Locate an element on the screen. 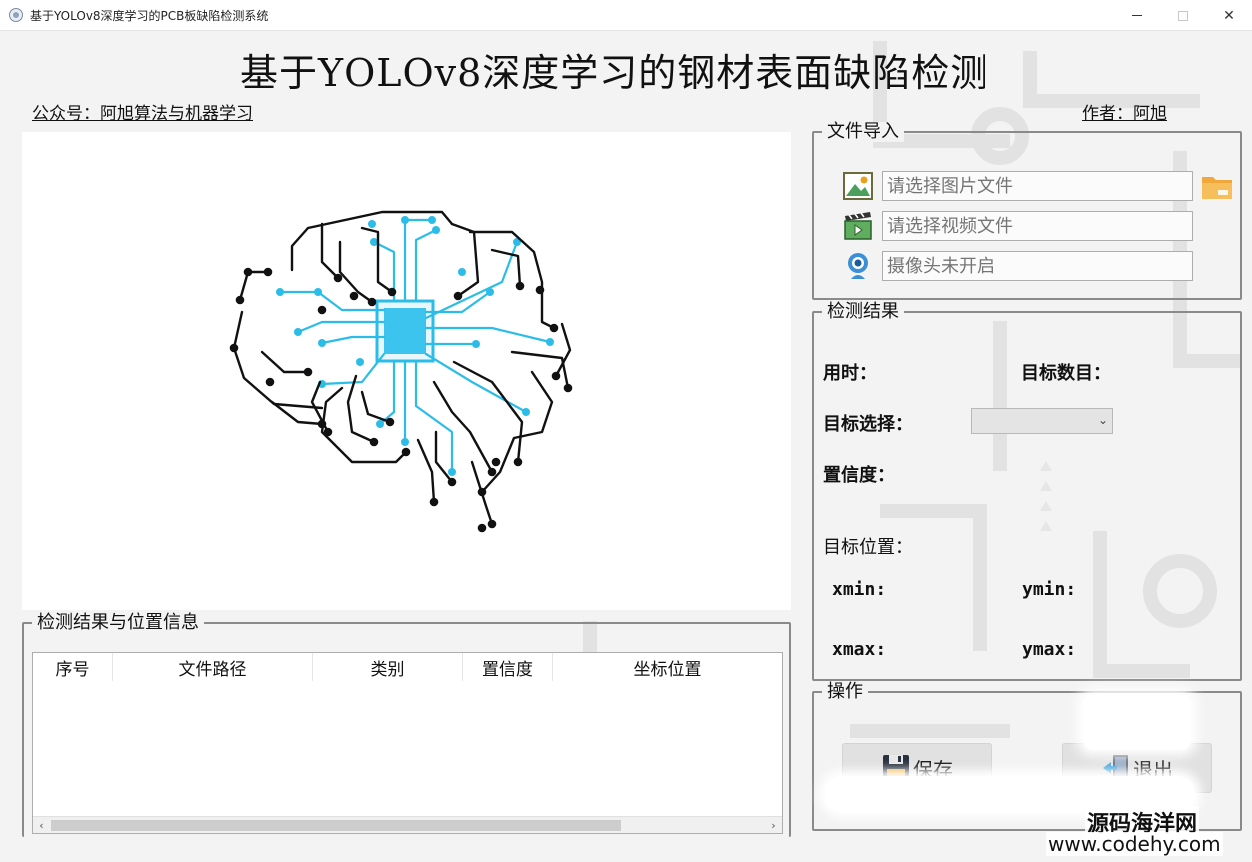 This screenshot has height=862, width=1252. camera-row is located at coordinates (1017, 266).